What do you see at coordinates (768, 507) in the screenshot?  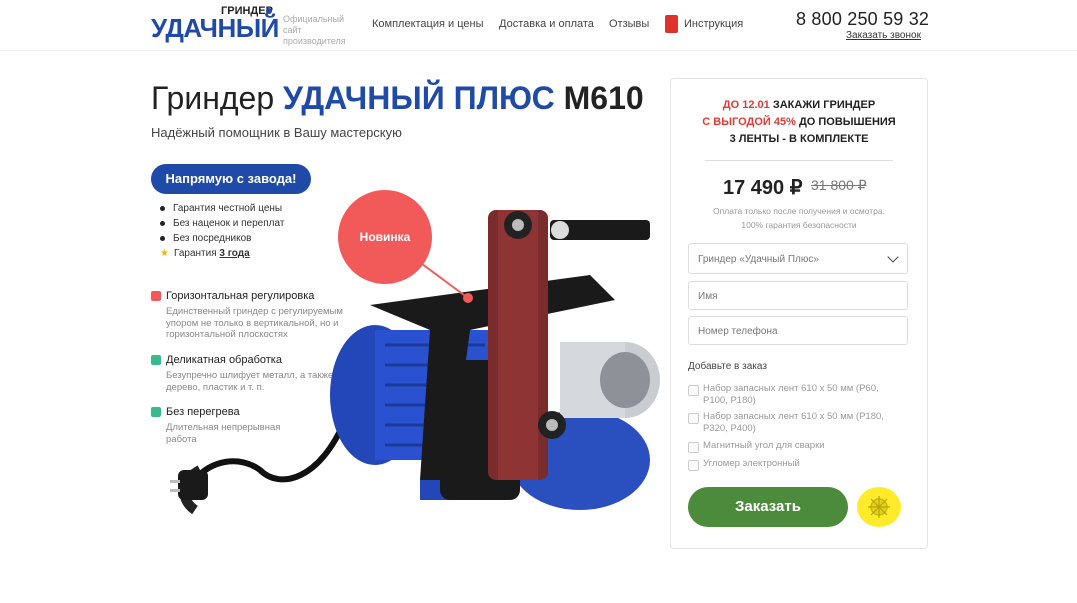 I see `order-button: Заказать` at bounding box center [768, 507].